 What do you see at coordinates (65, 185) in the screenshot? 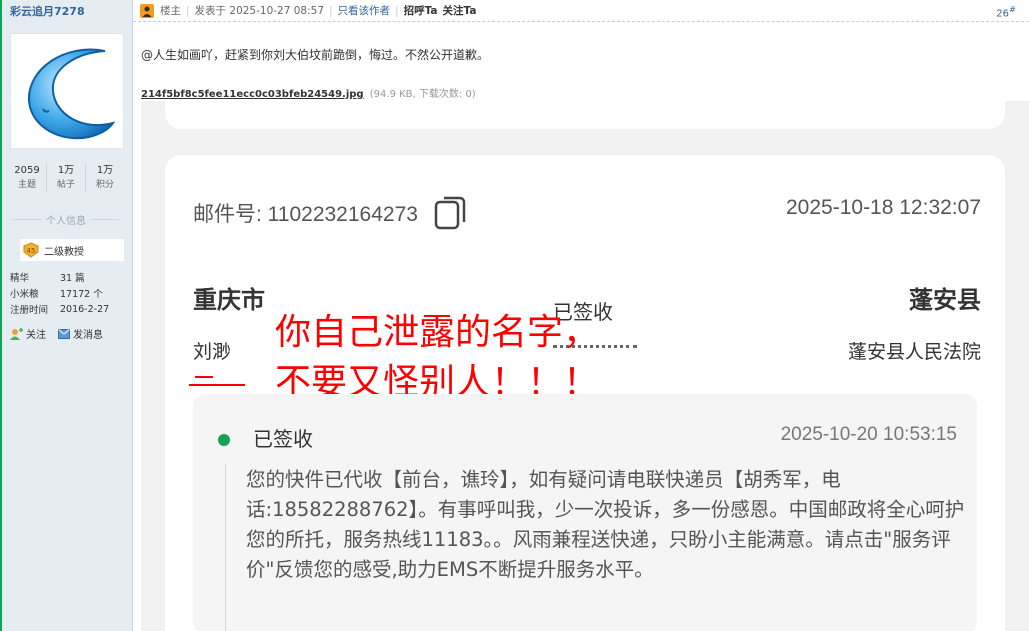
I see `stat-label: 帖子` at bounding box center [65, 185].